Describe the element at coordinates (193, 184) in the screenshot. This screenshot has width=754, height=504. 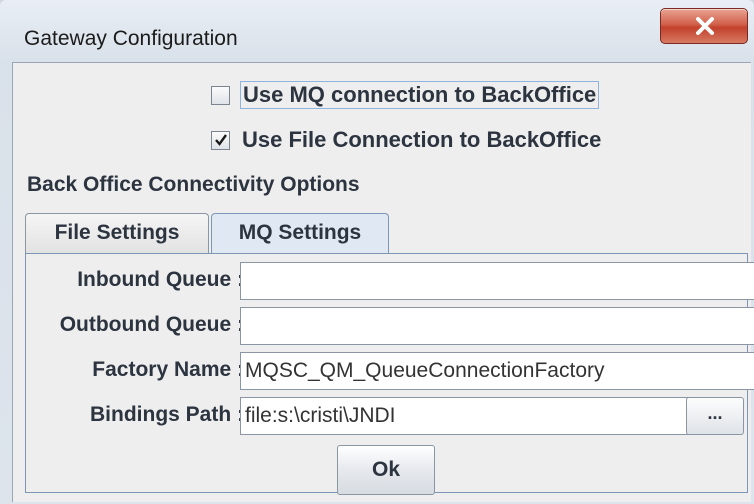
I see `section-title: Back Office Connectivity Options` at that location.